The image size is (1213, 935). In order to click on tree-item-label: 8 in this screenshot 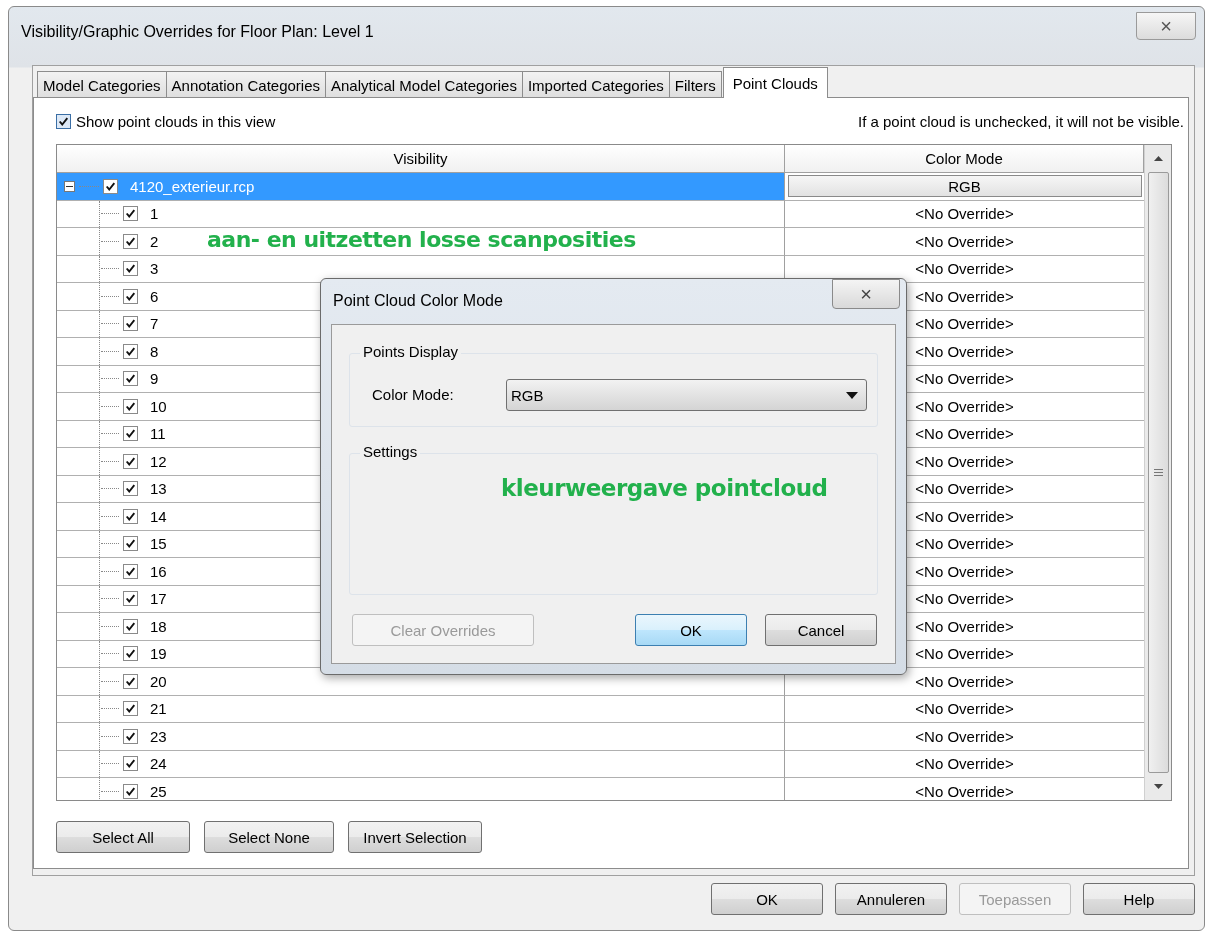, I will do `click(154, 351)`.